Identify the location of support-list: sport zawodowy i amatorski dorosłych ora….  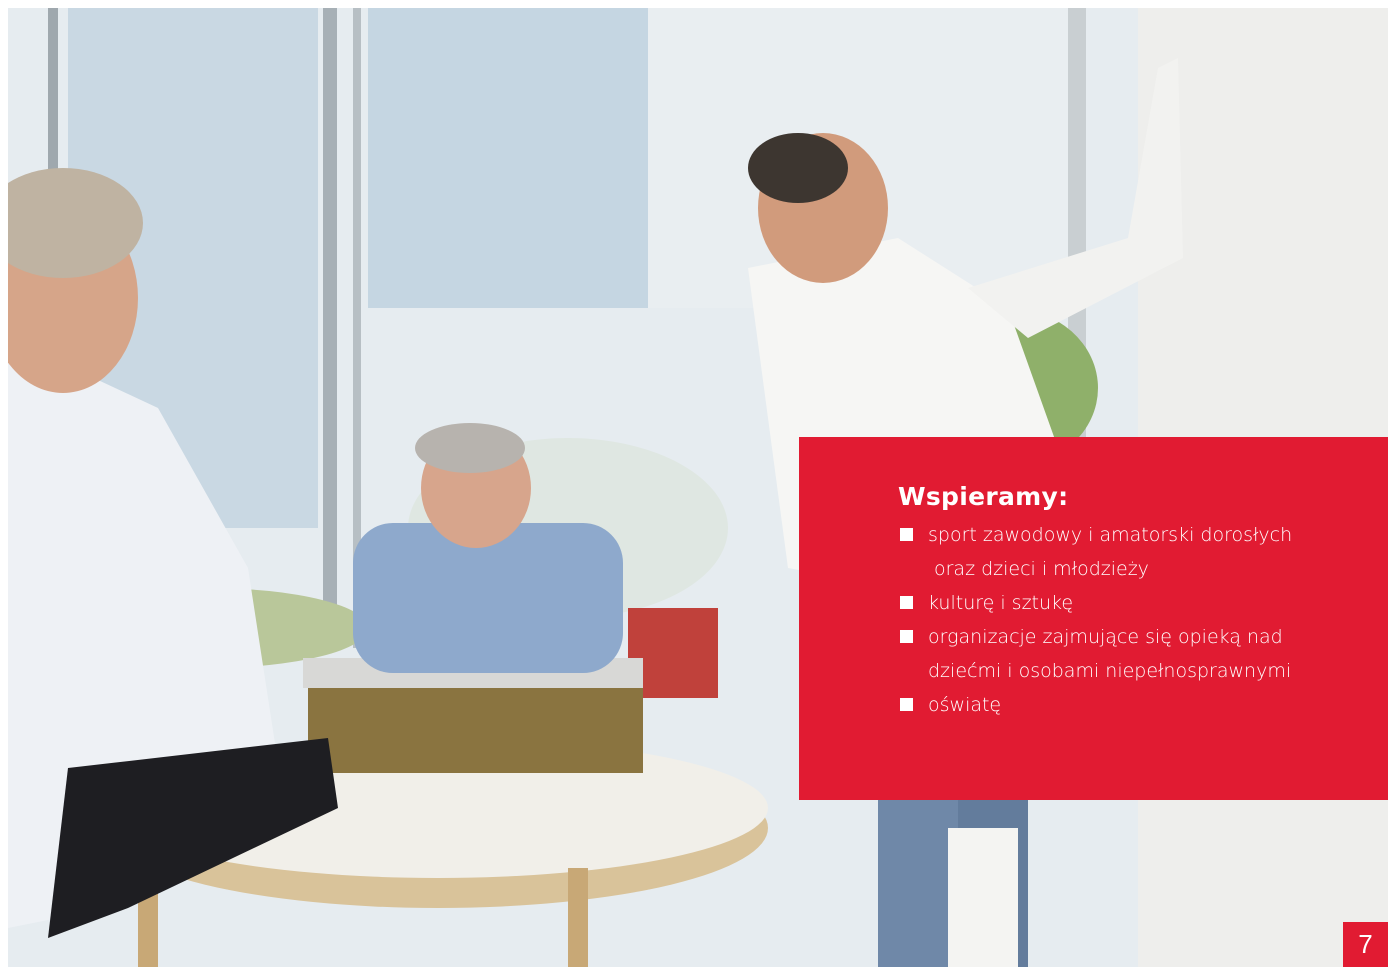
(1123, 620).